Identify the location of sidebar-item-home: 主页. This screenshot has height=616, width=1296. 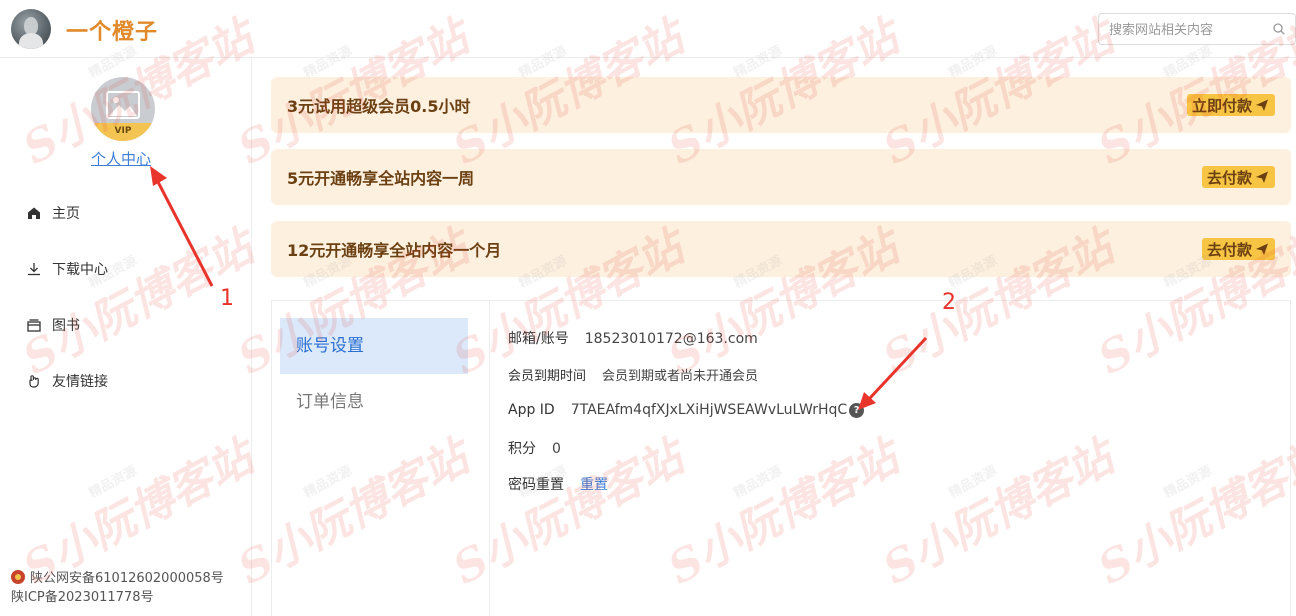
(53, 213).